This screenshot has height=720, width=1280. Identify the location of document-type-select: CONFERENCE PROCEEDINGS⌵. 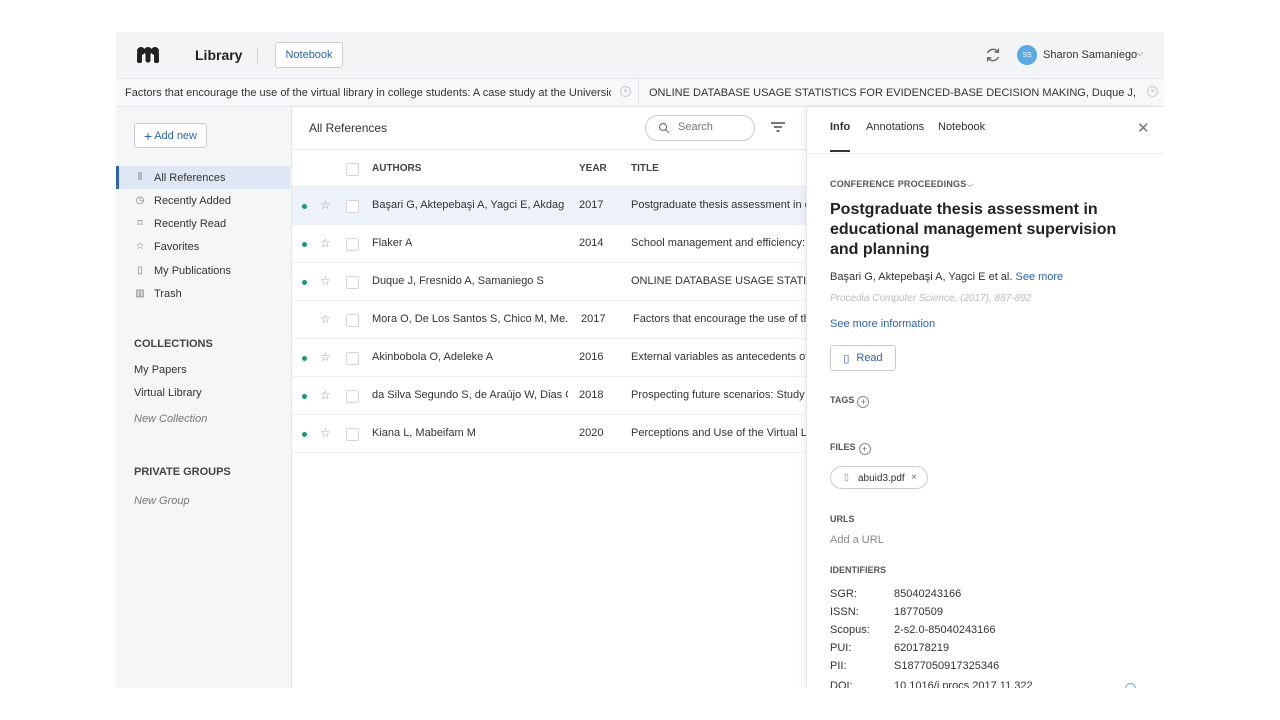
(901, 184).